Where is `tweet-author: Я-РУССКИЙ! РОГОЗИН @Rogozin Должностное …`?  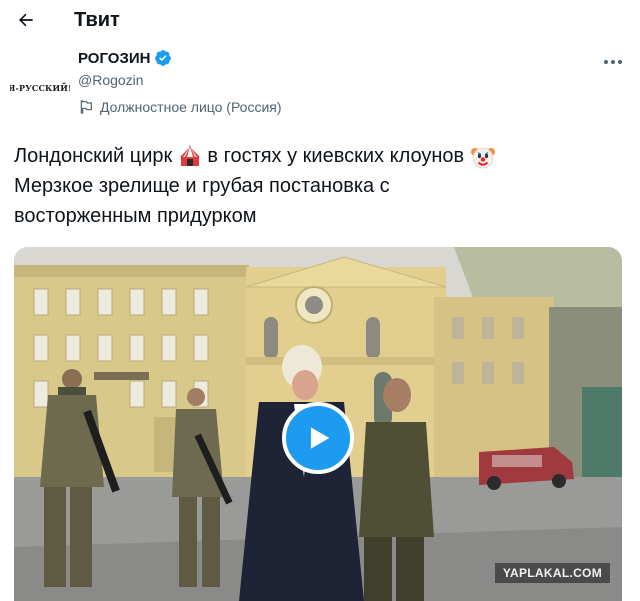
tweet-author: Я-РУССКИЙ! РОГОЗИН @Rogozin Должностное … is located at coordinates (320, 84).